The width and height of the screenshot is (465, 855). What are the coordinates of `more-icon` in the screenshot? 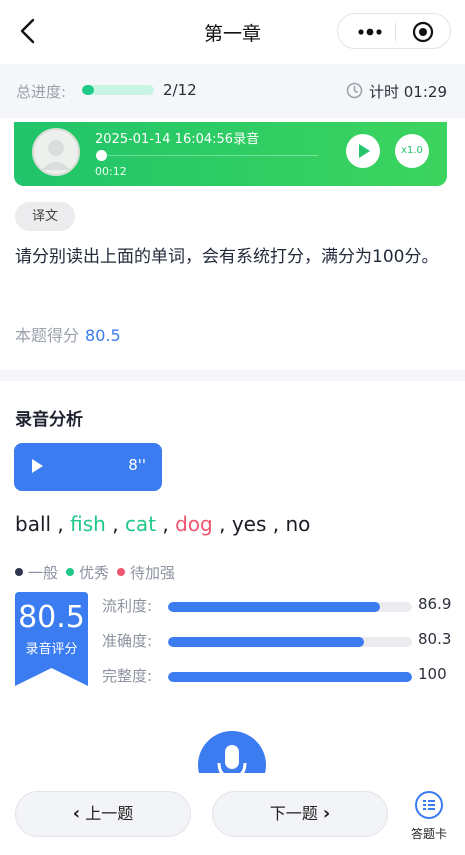 It's located at (370, 32).